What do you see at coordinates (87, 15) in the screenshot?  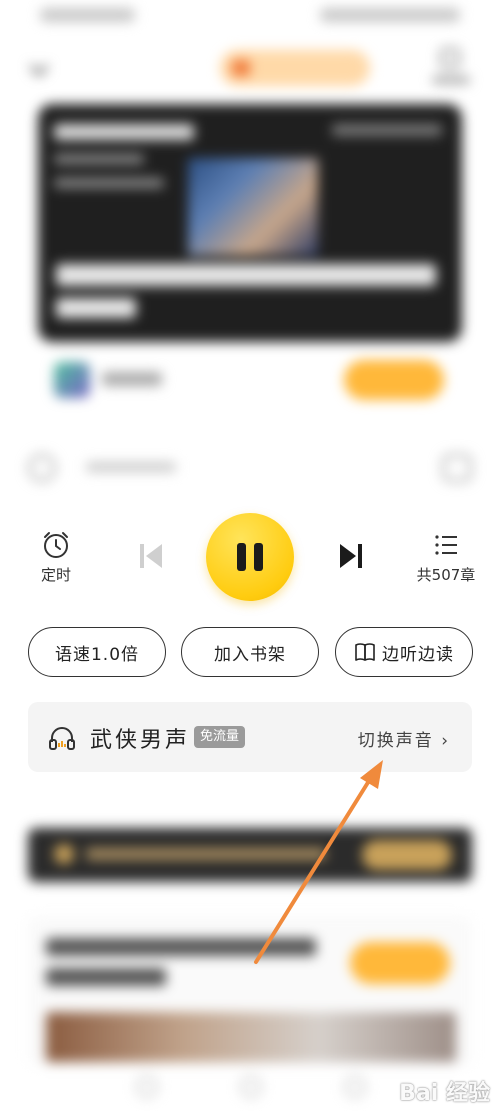 I see `status-bar-left` at bounding box center [87, 15].